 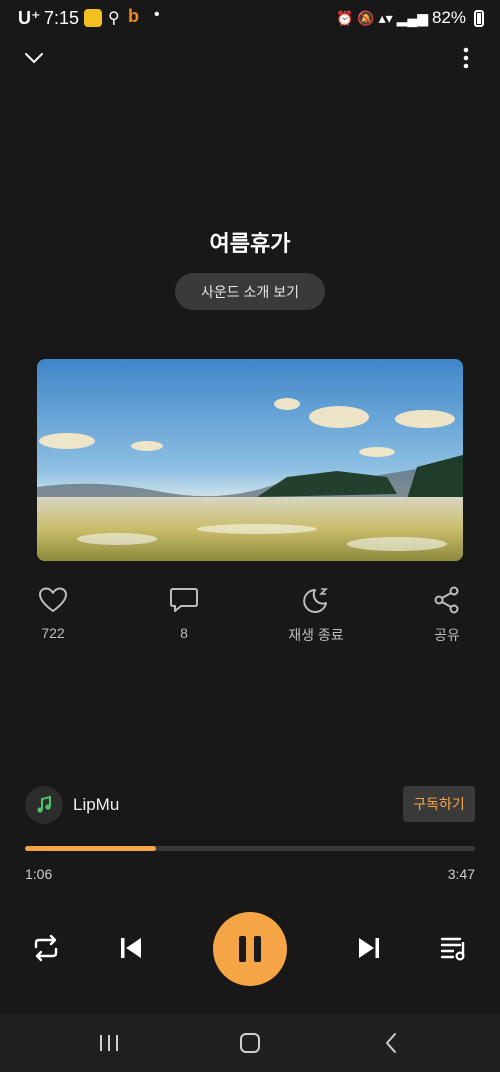 What do you see at coordinates (39, 874) in the screenshot?
I see `elapsed-time: 1:06` at bounding box center [39, 874].